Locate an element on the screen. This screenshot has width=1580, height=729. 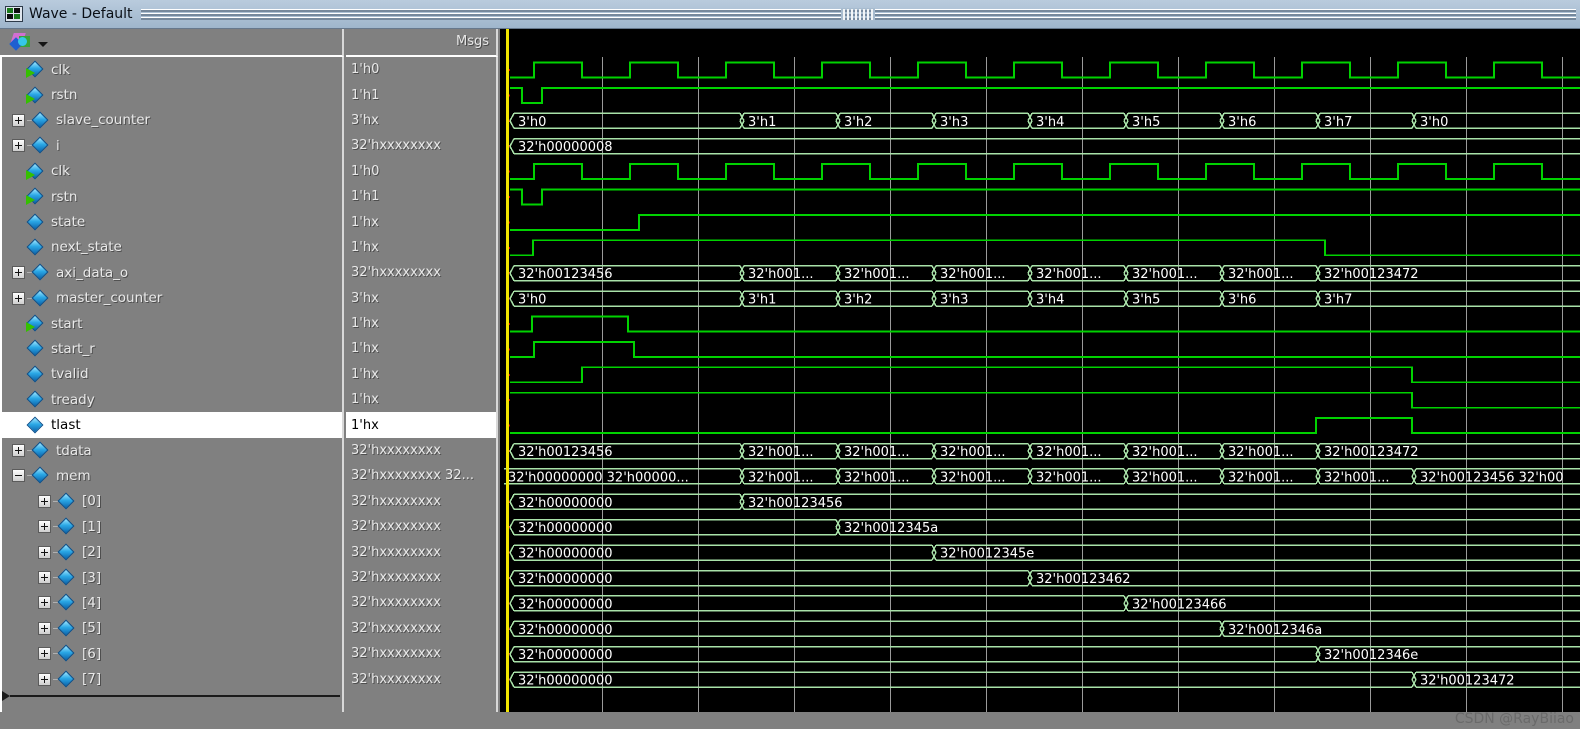
signal-row-i: i is located at coordinates (172, 145).